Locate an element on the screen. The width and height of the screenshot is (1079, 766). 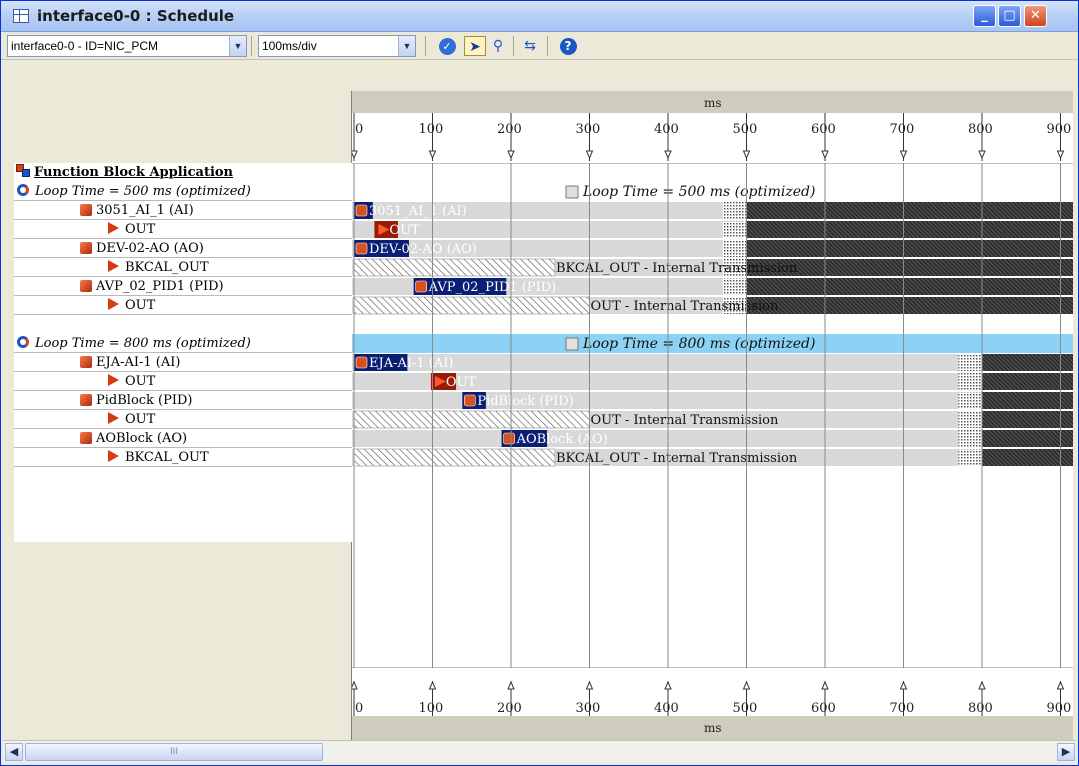
block-label: AOBlock (AO) is located at coordinates (562, 439).